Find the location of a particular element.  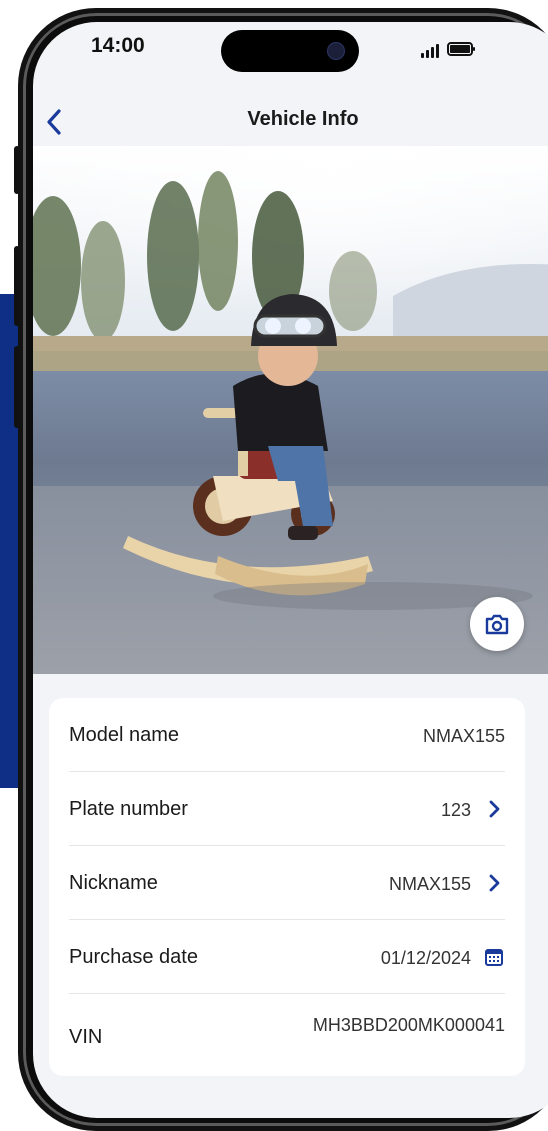

row-value: 01/12/2024 is located at coordinates (425, 958).